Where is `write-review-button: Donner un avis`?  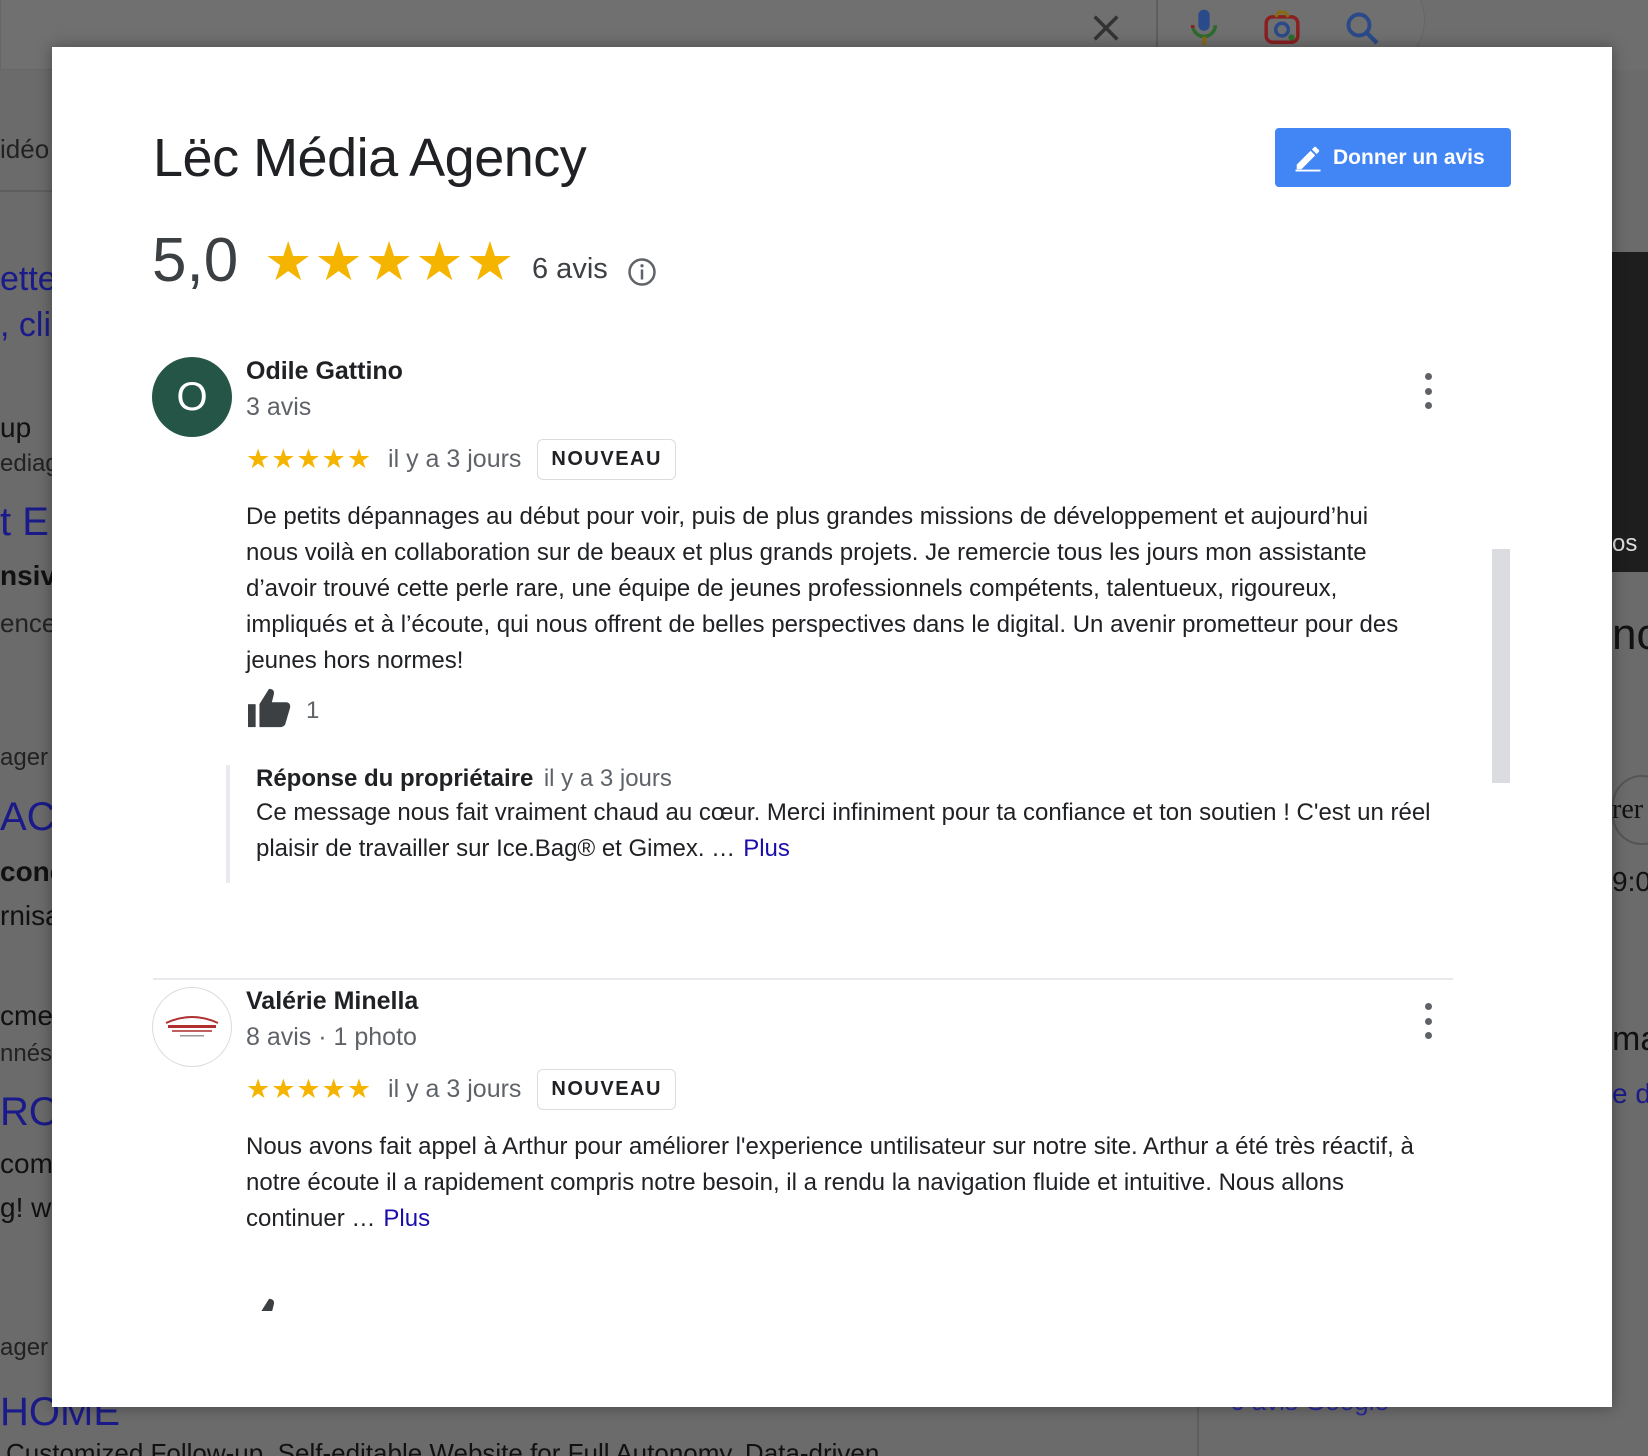
write-review-button: Donner un avis is located at coordinates (1393, 157).